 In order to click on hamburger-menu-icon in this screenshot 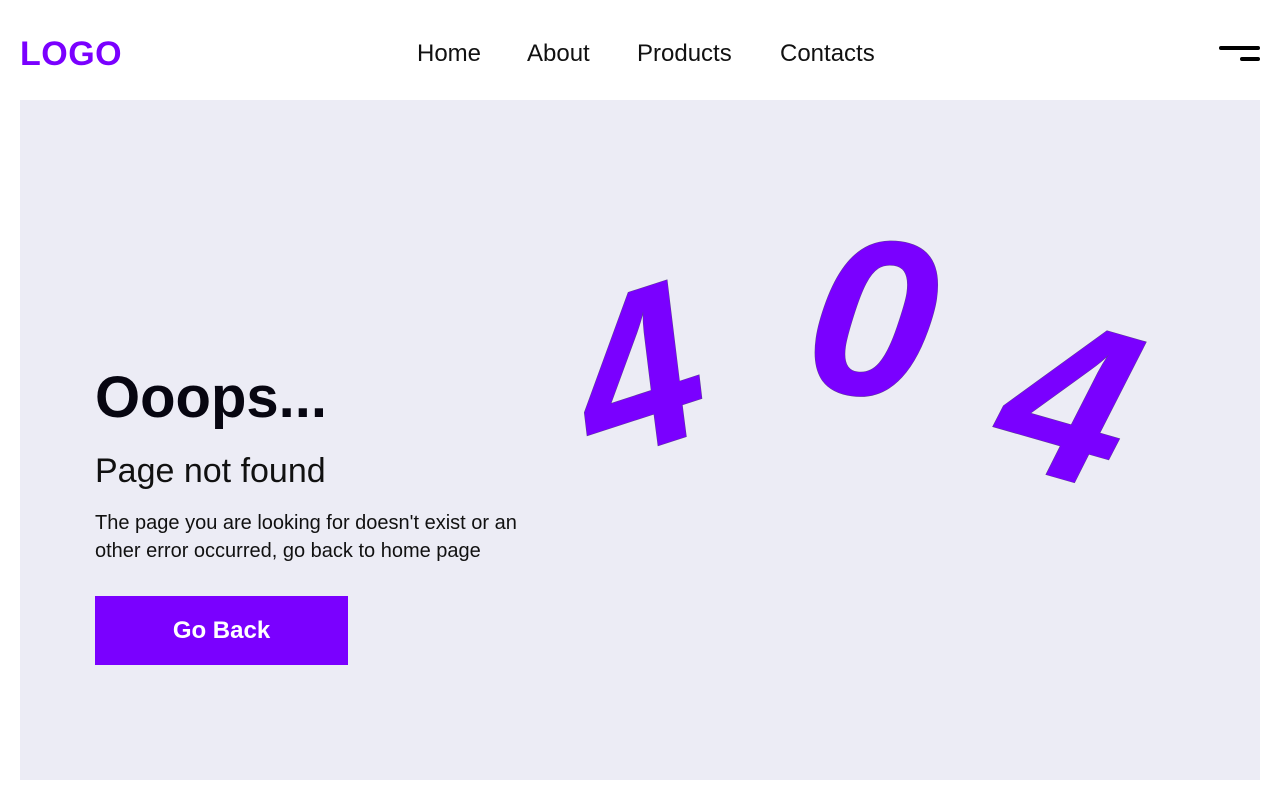, I will do `click(1239, 48)`.